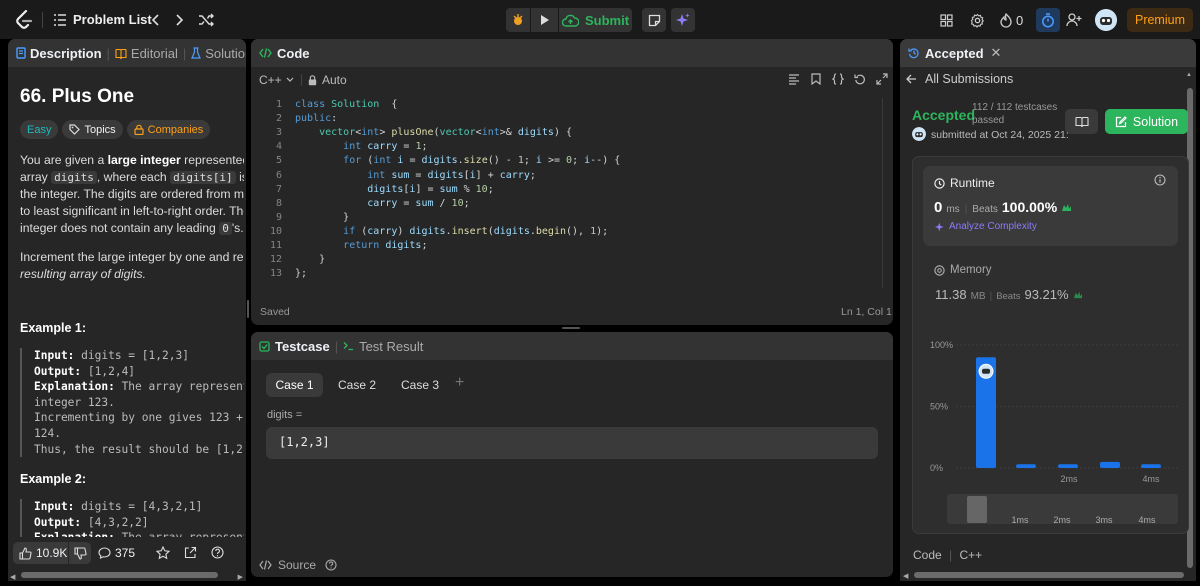  Describe the element at coordinates (139, 449) in the screenshot. I see `example-text: Thus, the result should be [1,2,` at that location.